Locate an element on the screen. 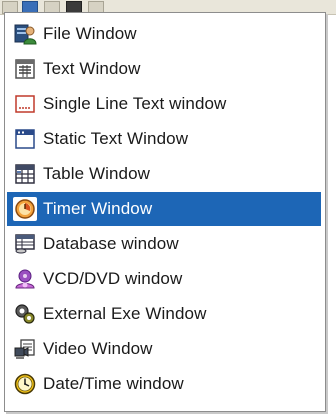 This screenshot has width=336, height=417. file-window-icon is located at coordinates (25, 34).